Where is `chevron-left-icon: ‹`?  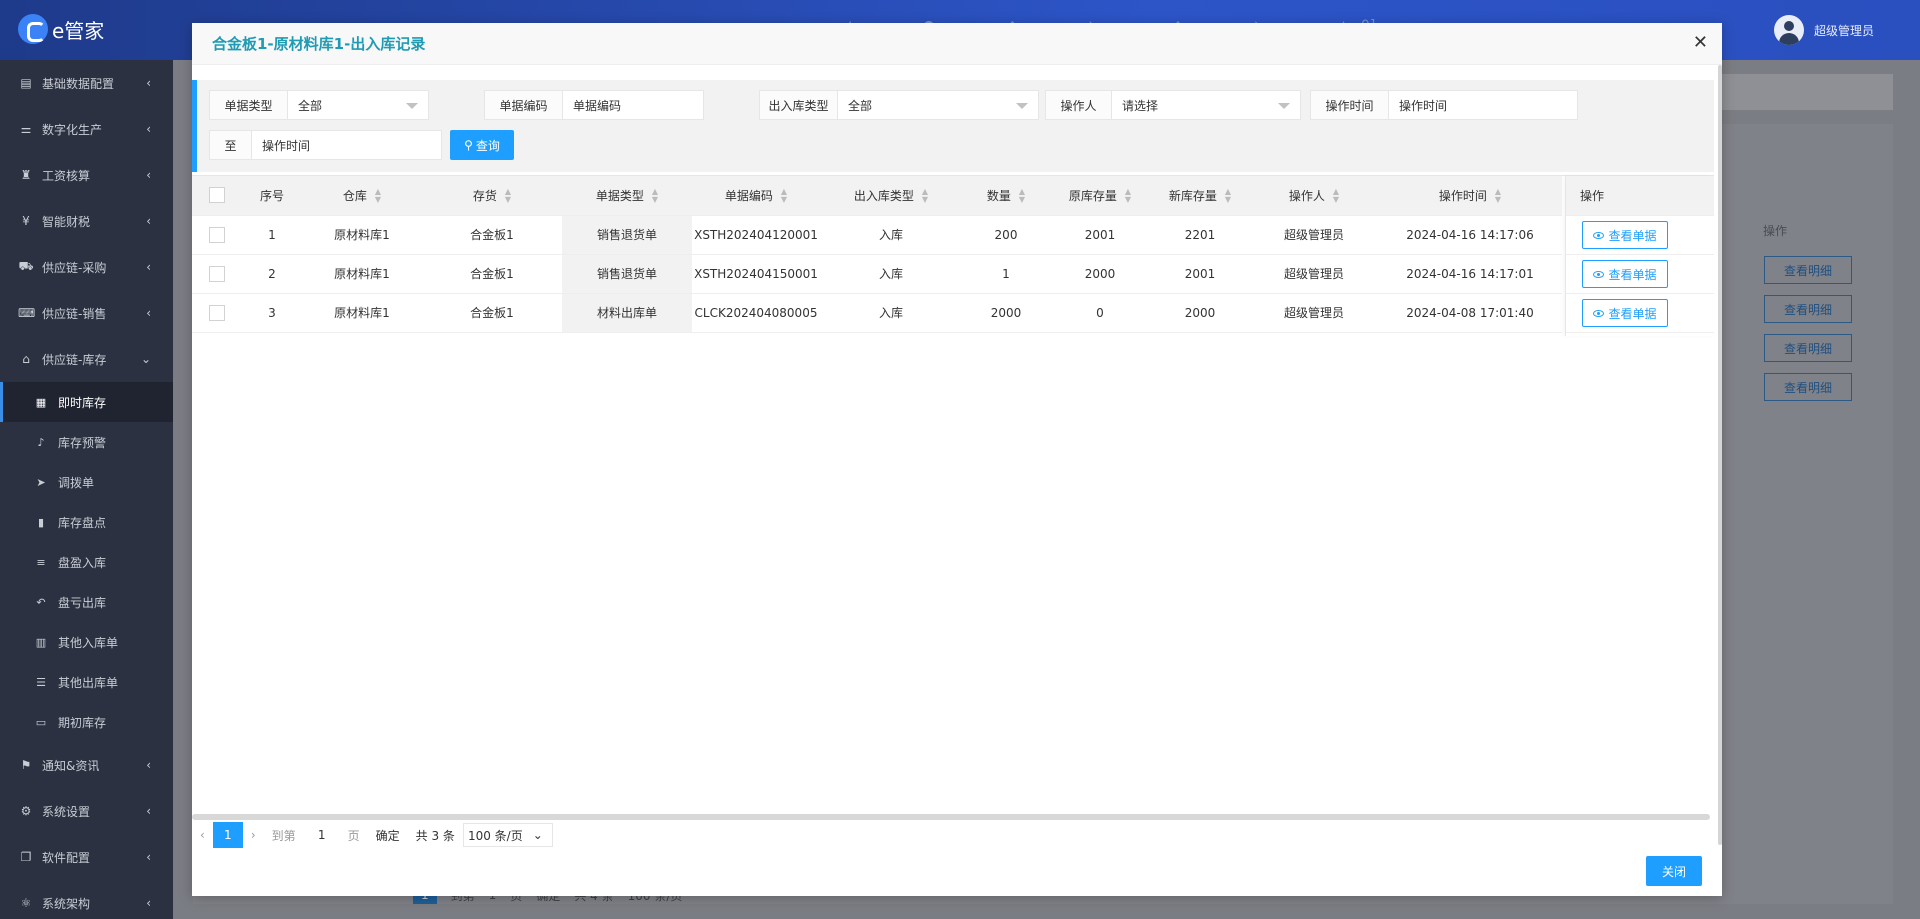
chevron-left-icon: ‹ is located at coordinates (148, 129).